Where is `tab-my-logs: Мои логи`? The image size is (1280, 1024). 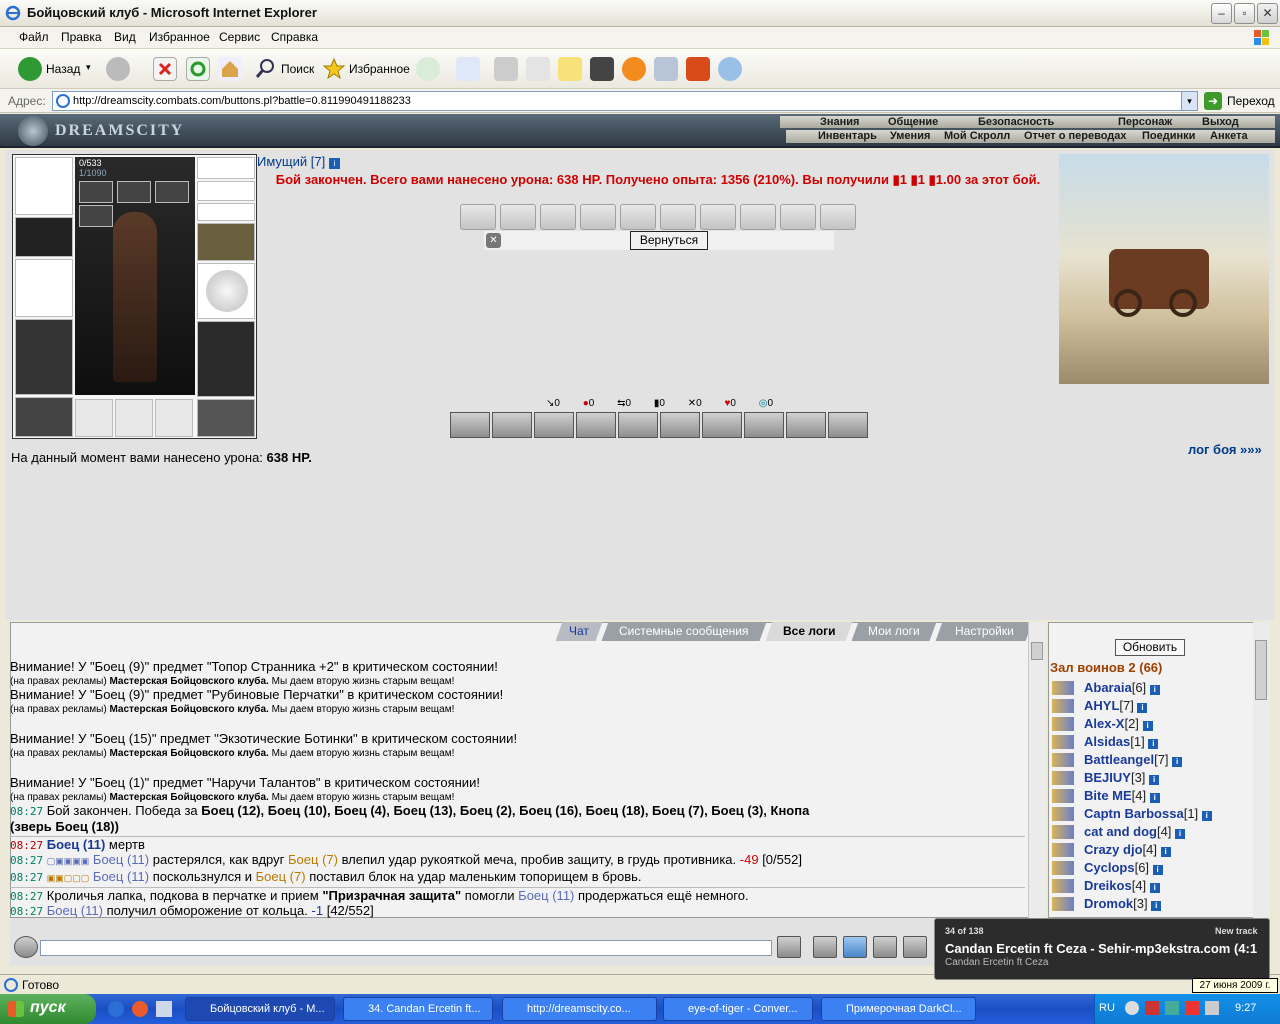 tab-my-logs: Мои логи is located at coordinates (894, 631).